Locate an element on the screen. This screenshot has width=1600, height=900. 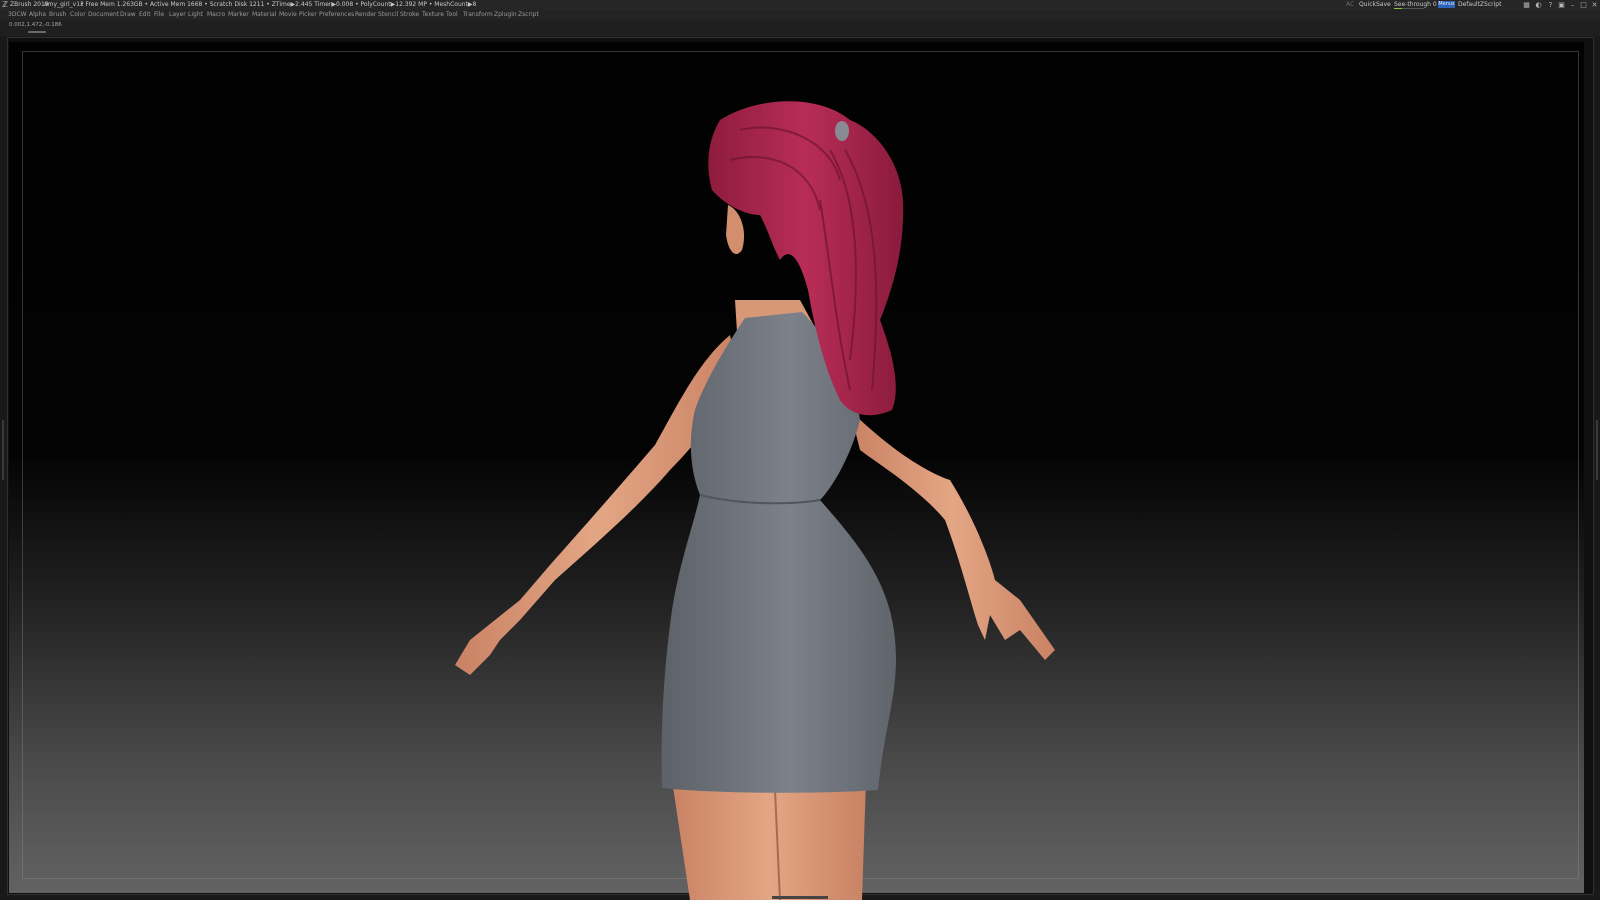
right-tray-handle is located at coordinates (1597, 450).